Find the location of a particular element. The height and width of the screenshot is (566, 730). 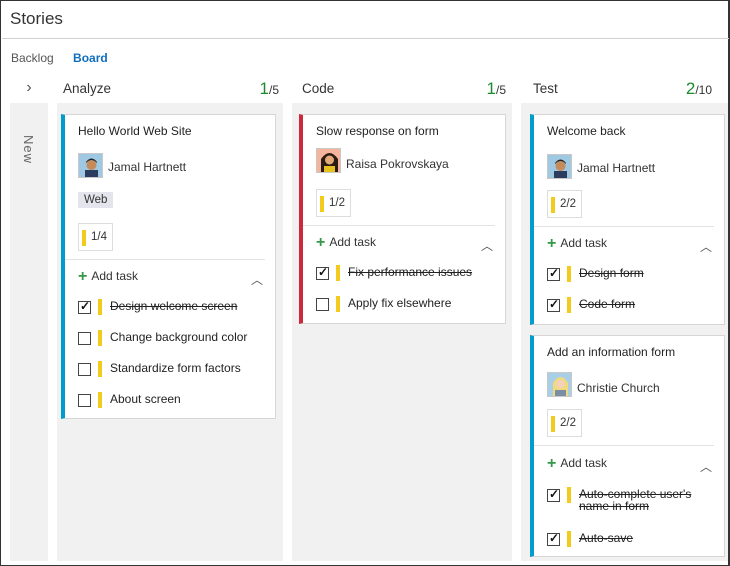

plus-icon: + is located at coordinates (552, 243).